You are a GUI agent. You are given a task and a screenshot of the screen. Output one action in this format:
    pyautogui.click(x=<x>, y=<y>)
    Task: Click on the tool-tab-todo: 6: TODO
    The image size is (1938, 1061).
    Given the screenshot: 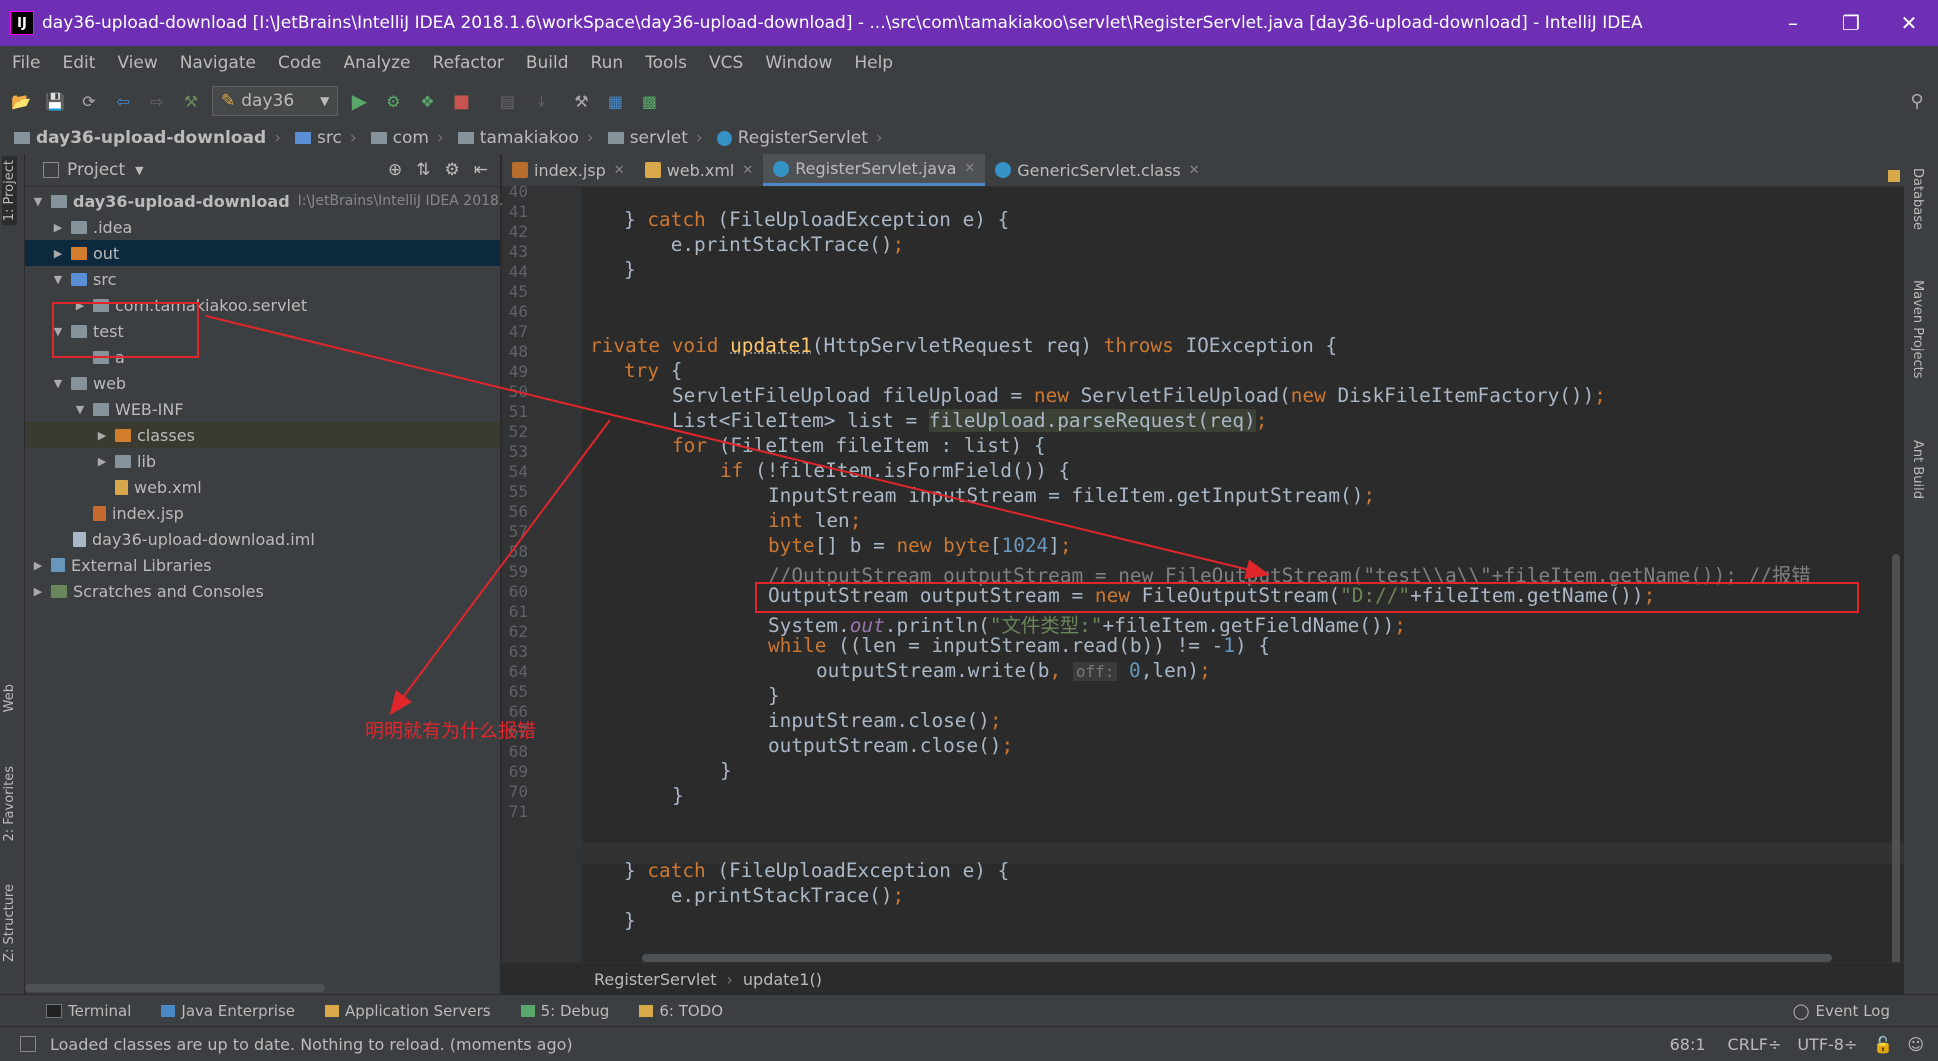 What is the action you would take?
    pyautogui.click(x=681, y=1011)
    